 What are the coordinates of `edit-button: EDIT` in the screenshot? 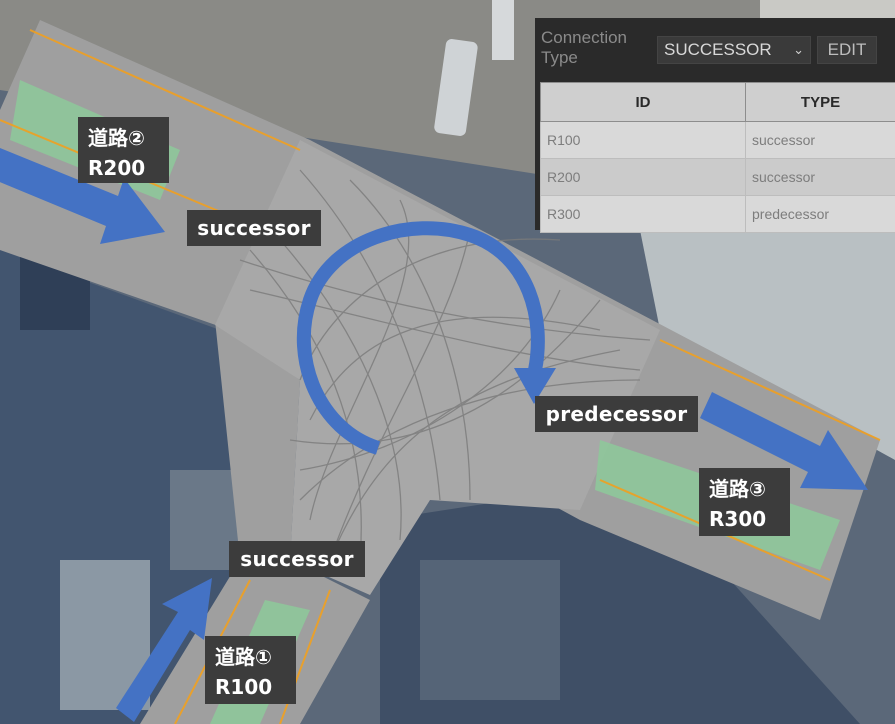 It's located at (847, 50).